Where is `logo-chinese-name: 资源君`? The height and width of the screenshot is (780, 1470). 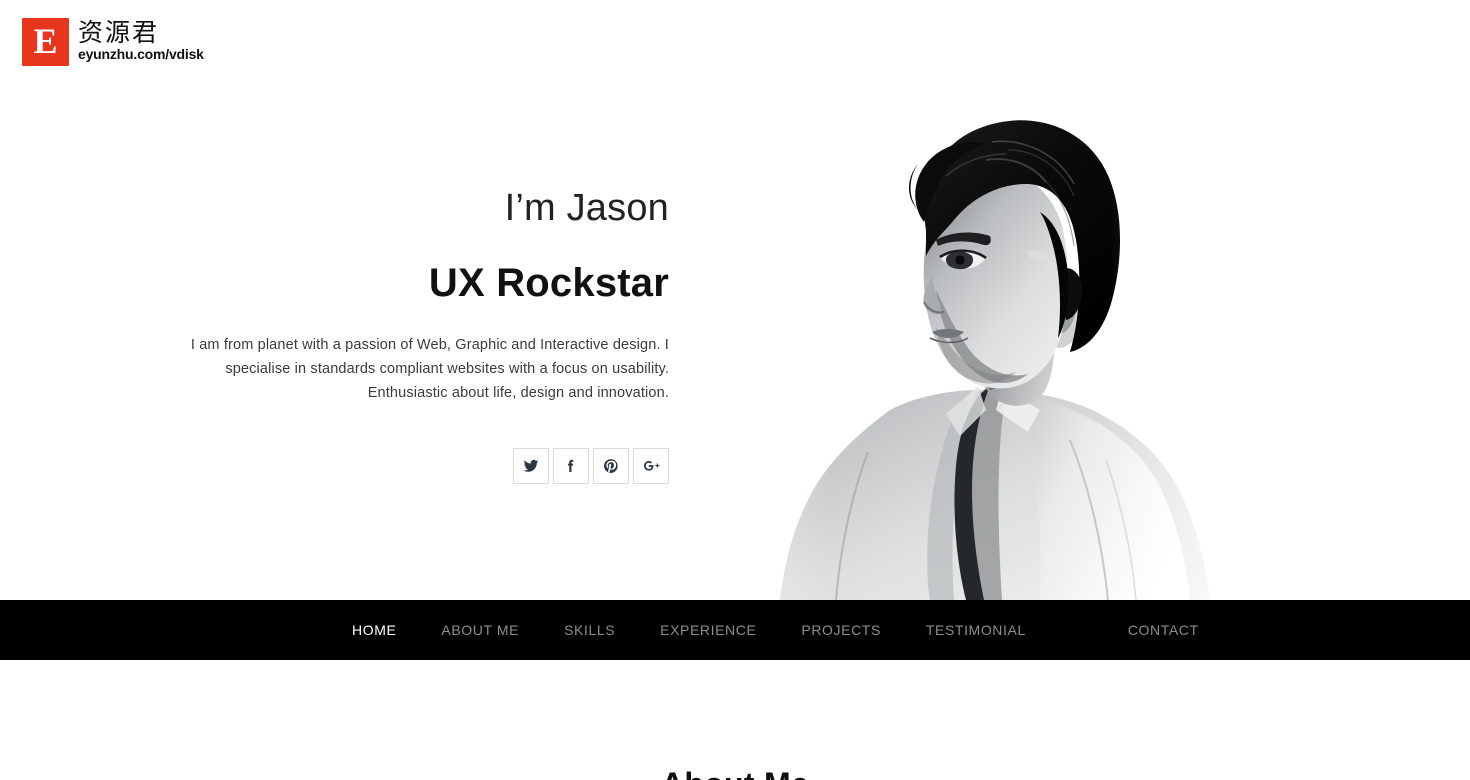
logo-chinese-name: 资源君 is located at coordinates (119, 32).